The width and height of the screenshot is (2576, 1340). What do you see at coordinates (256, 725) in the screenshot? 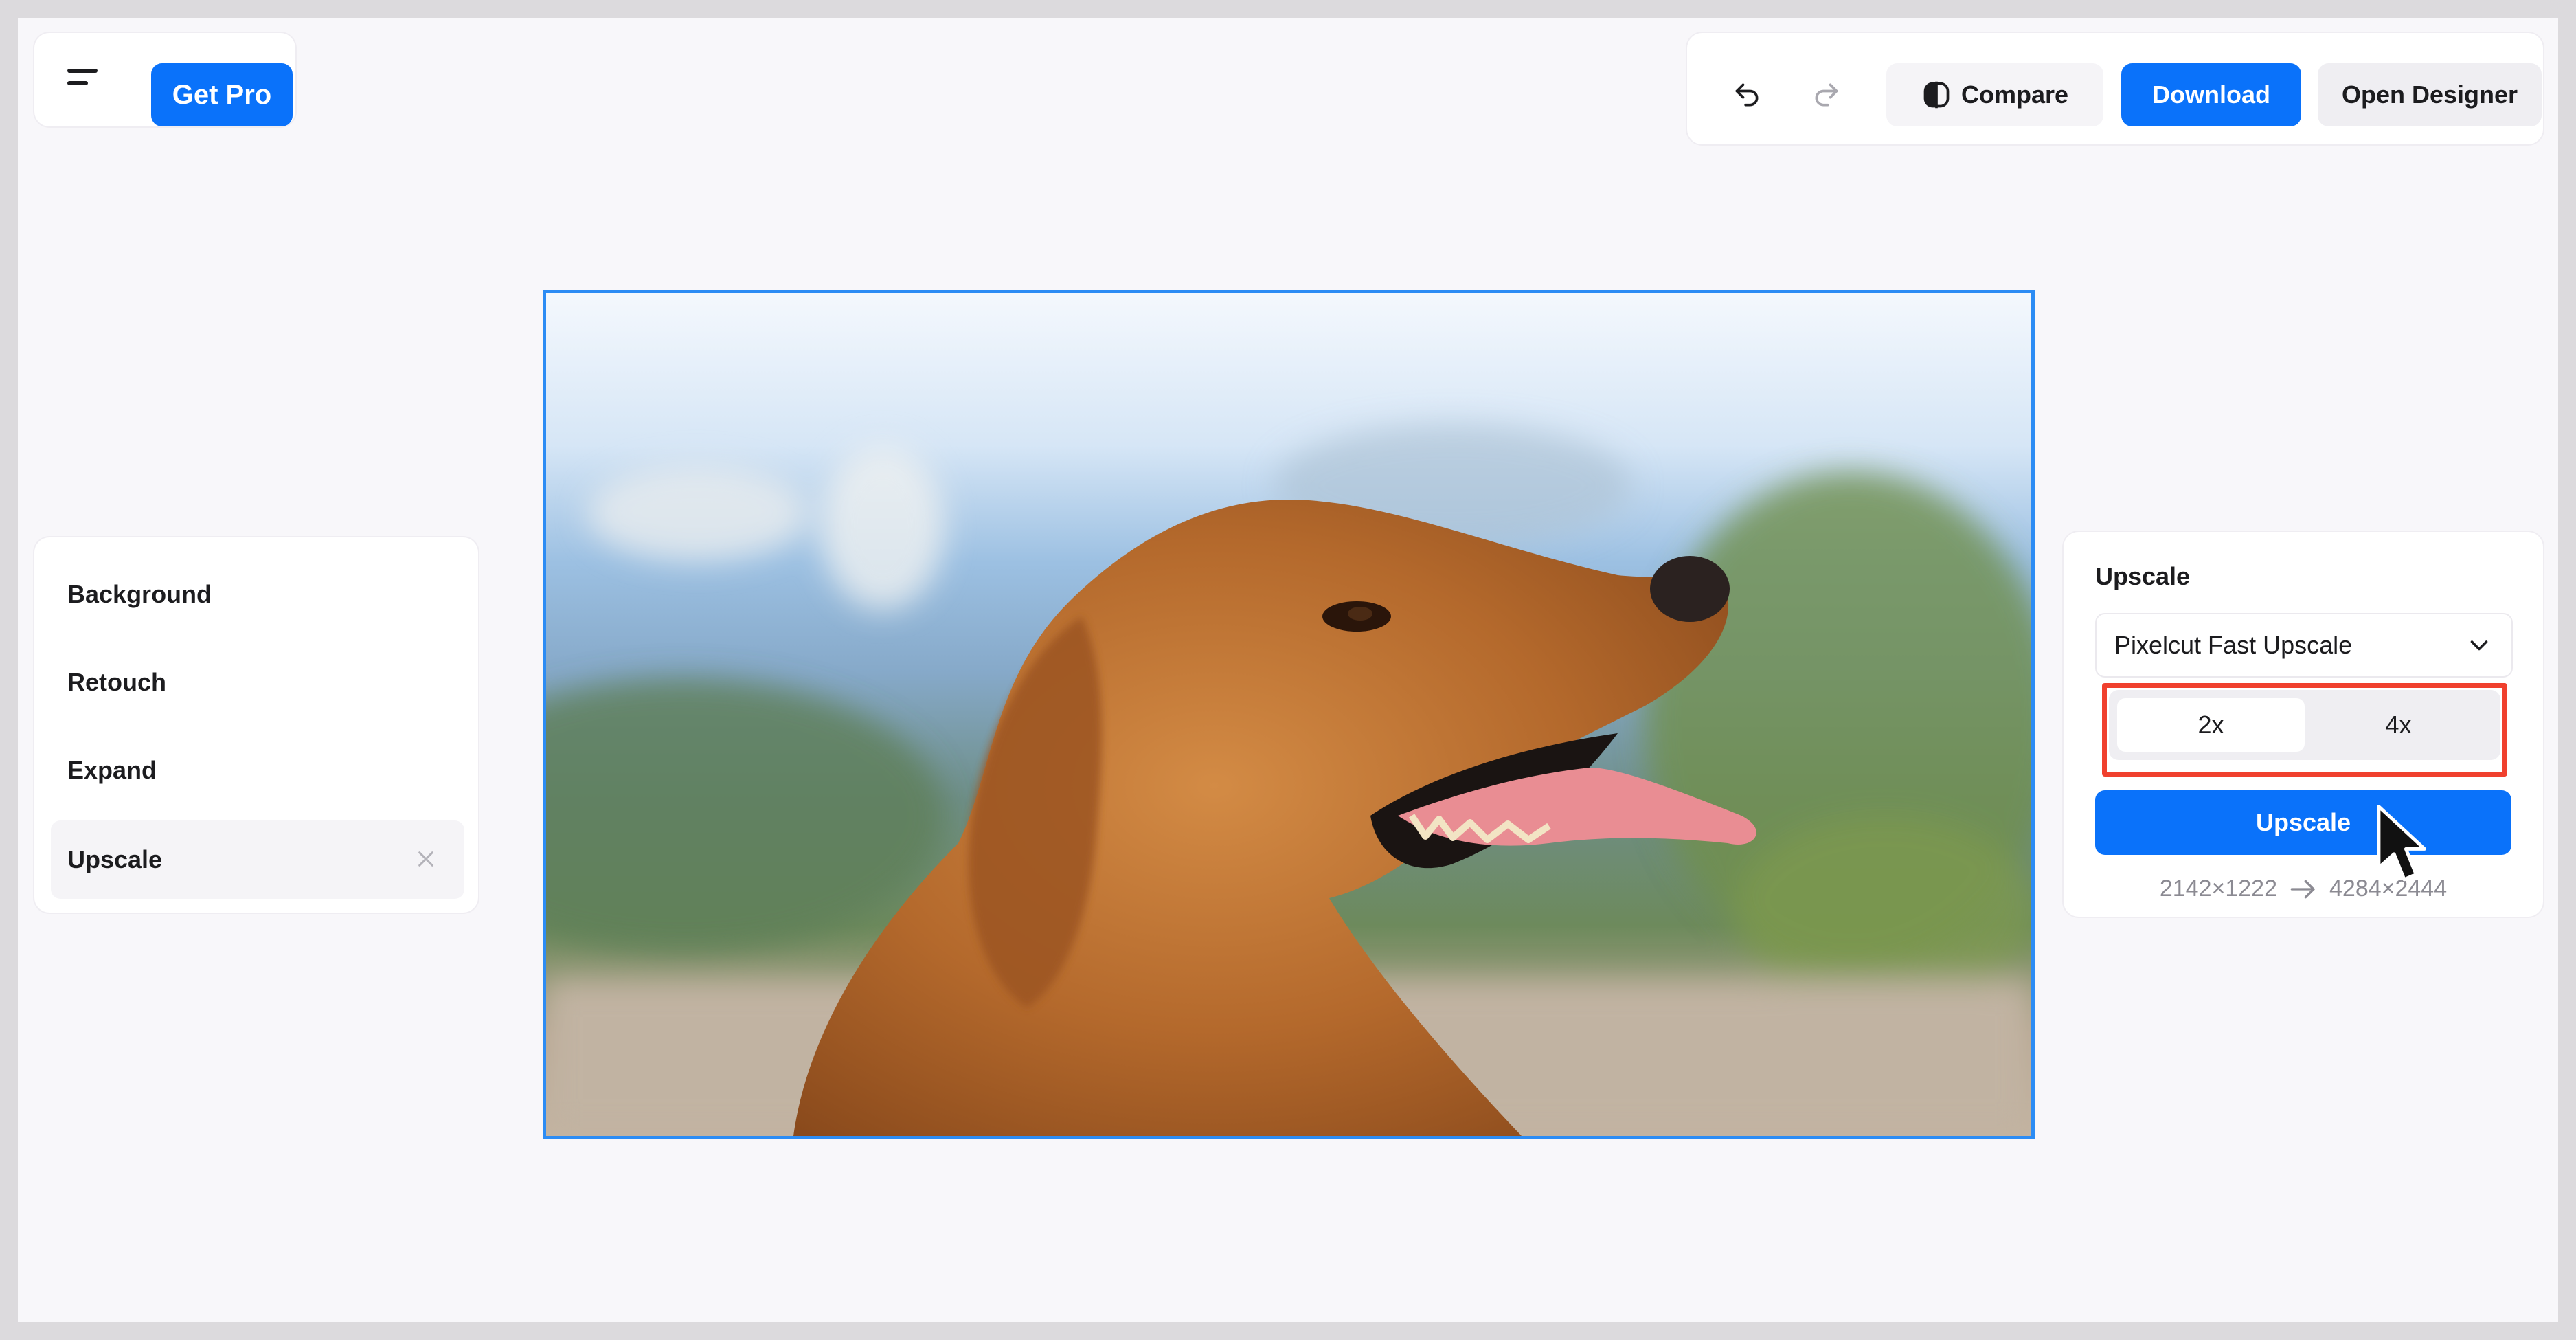
I see `tools-panel: Background Retouch Expand Upscale` at bounding box center [256, 725].